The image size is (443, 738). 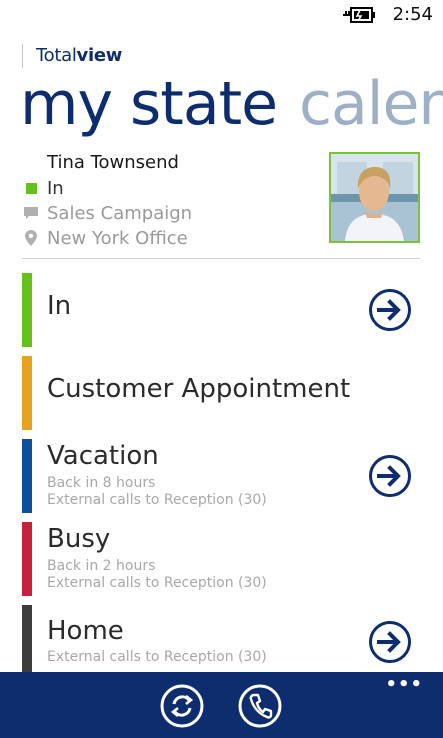 I want to click on pivot-item-calendar: calend, so click(x=371, y=104).